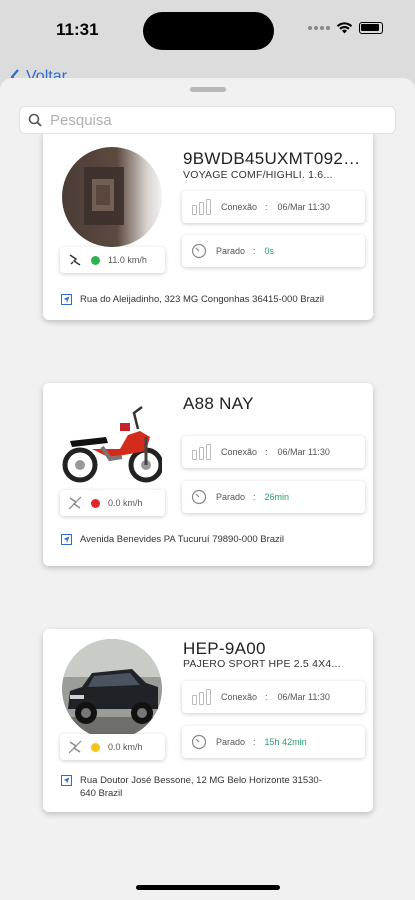  I want to click on home-indicator, so click(208, 887).